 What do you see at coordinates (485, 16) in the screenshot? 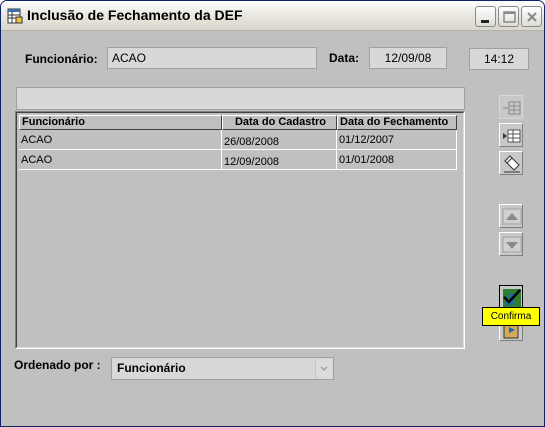
I see `minimize-button` at bounding box center [485, 16].